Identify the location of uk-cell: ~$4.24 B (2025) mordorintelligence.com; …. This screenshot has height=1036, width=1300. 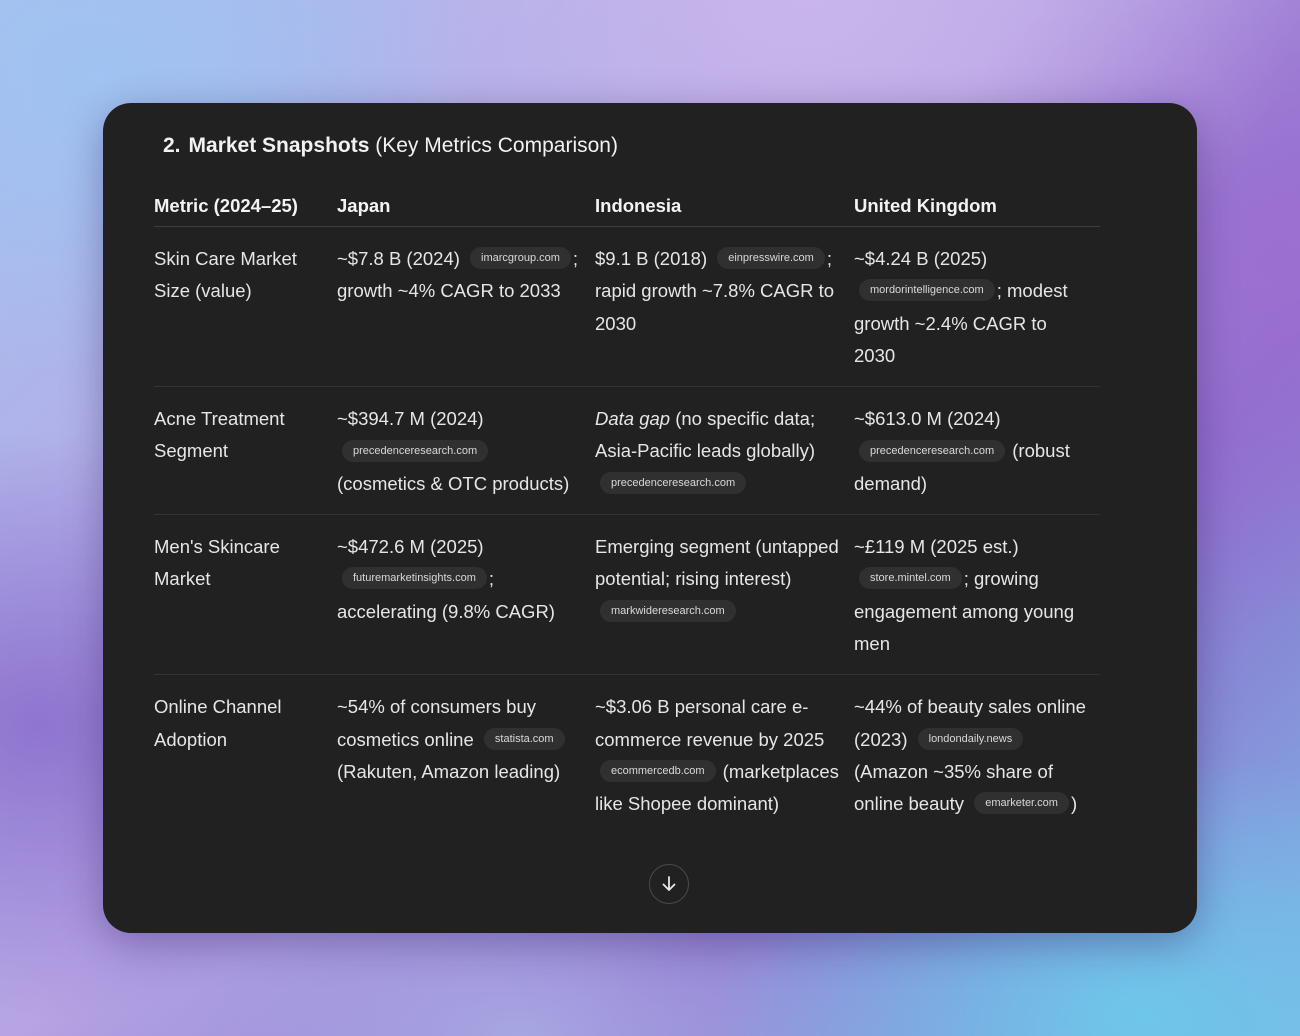
(977, 307).